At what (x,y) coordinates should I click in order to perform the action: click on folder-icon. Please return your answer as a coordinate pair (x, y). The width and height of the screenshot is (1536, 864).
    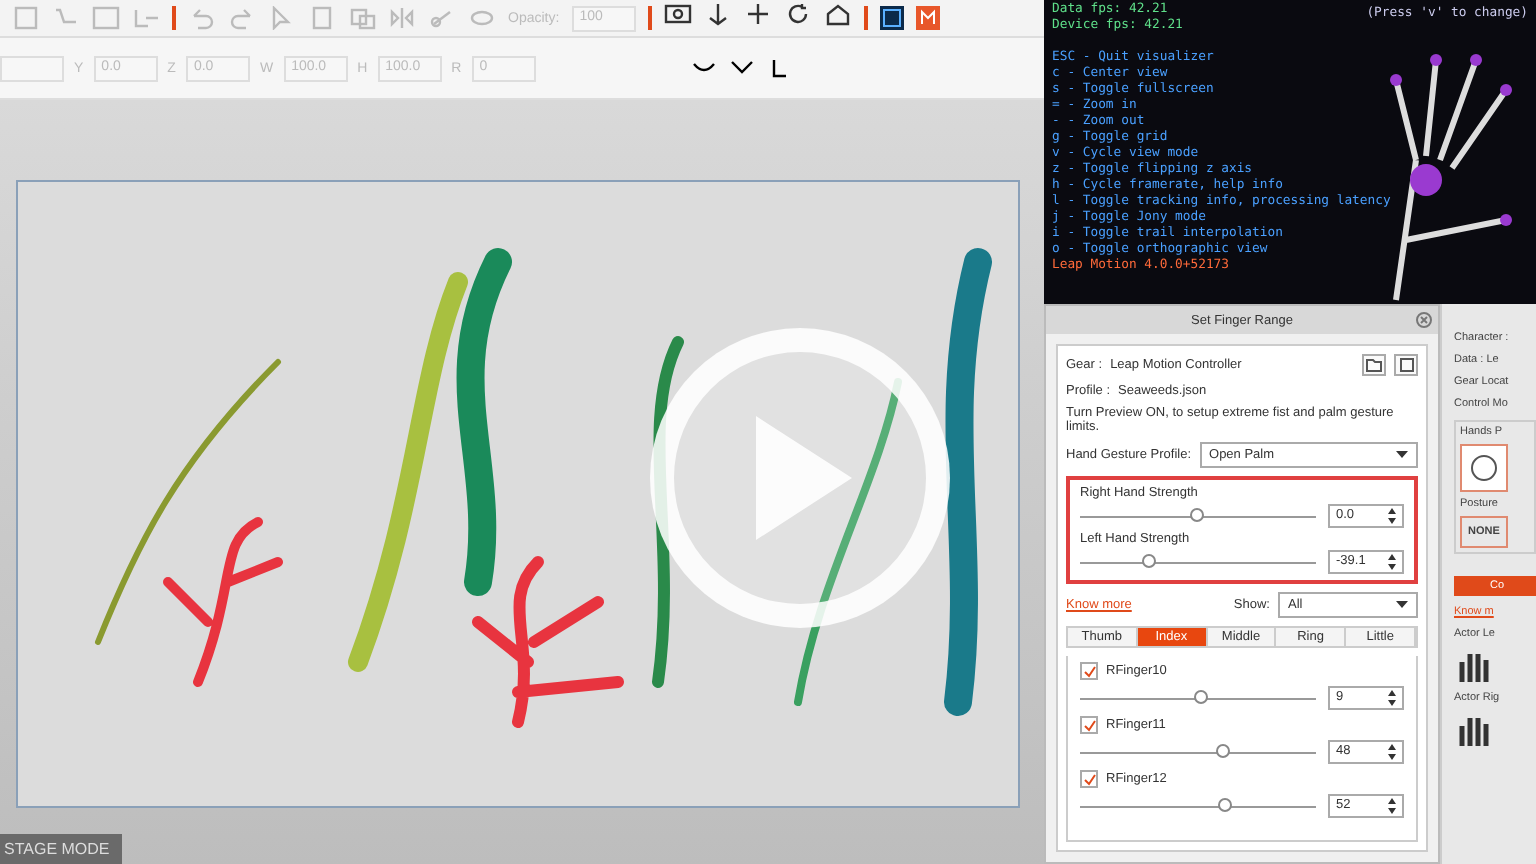
    Looking at the image, I should click on (1374, 365).